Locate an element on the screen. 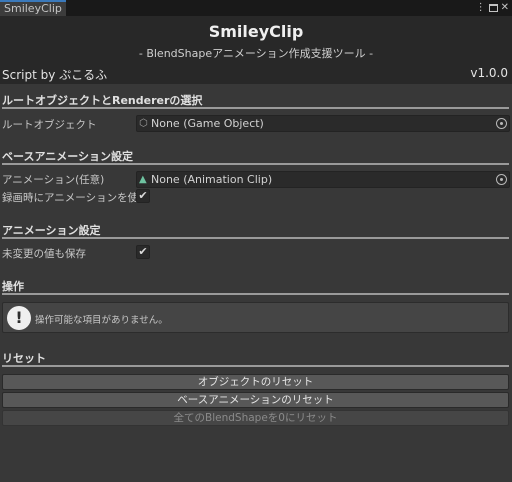  animation-clip-field: ▲ None (Animation Clip) is located at coordinates (323, 179).